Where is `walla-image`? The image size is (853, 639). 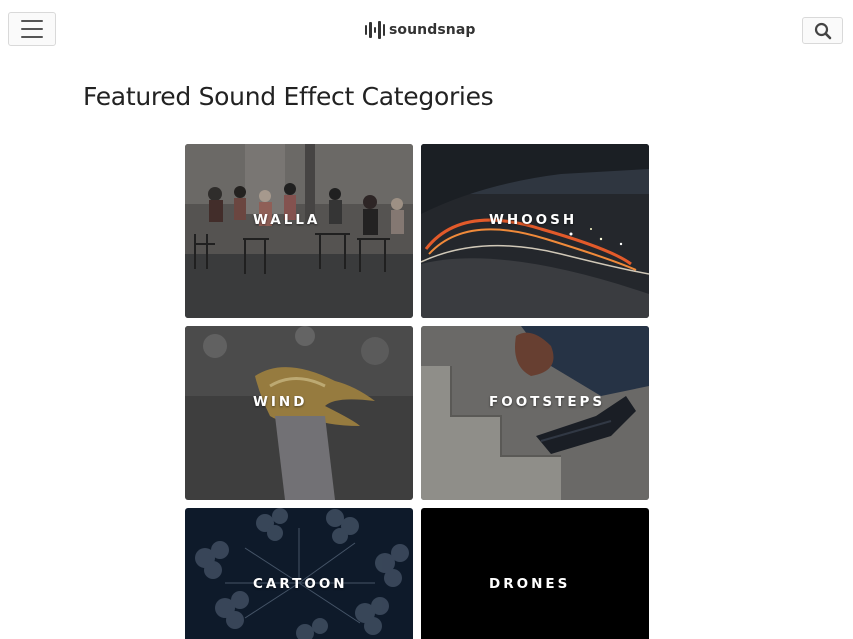
walla-image is located at coordinates (299, 231).